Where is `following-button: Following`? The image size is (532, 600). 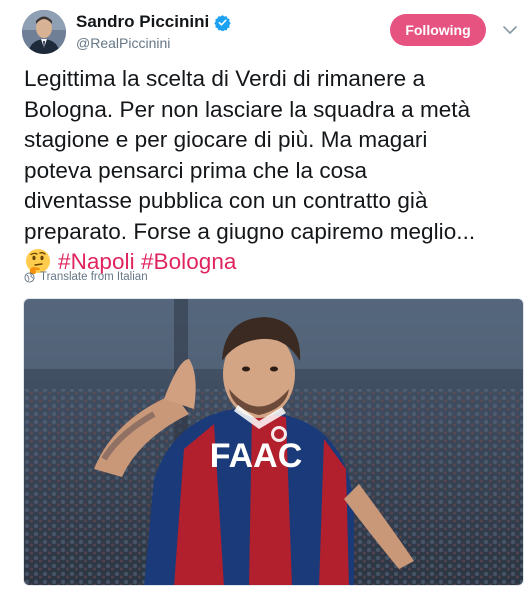 following-button: Following is located at coordinates (438, 30).